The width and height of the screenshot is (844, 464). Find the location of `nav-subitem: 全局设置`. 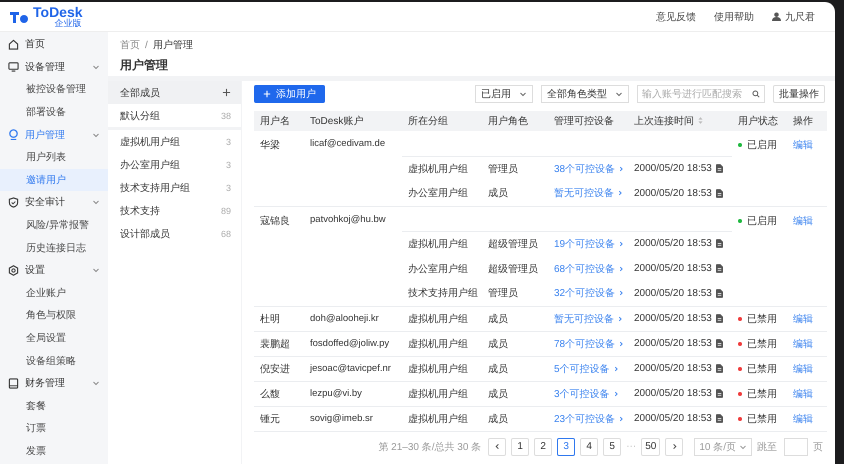

nav-subitem: 全局设置 is located at coordinates (54, 338).